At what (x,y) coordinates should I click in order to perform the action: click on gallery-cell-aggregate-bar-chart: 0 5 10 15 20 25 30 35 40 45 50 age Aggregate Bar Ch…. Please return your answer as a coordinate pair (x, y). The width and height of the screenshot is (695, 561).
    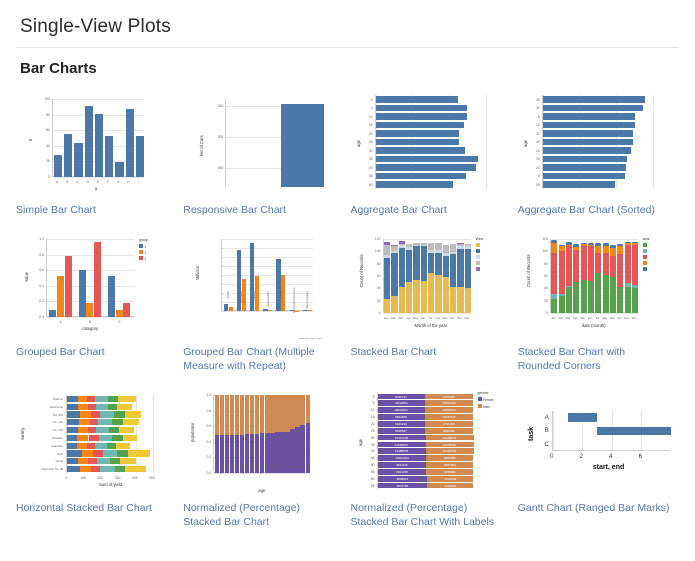
    Looking at the image, I should click on (431, 158).